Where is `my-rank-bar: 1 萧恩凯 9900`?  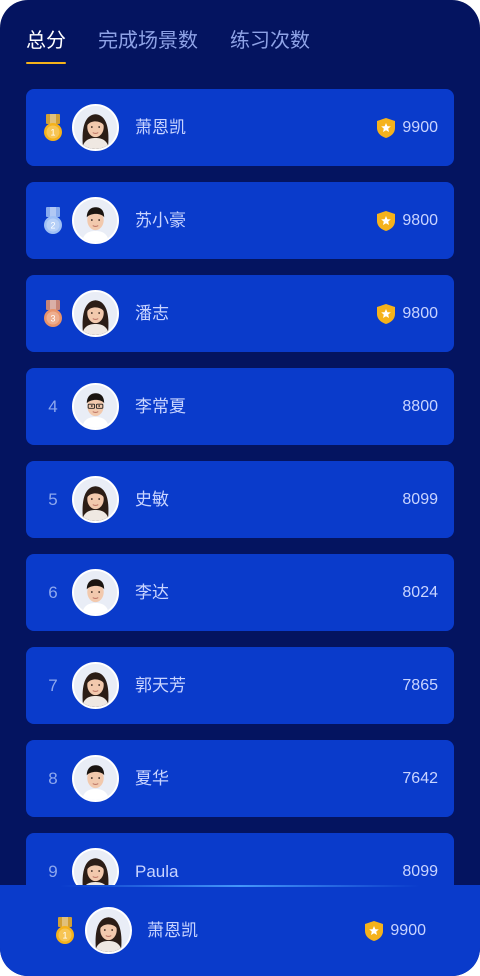 my-rank-bar: 1 萧恩凯 9900 is located at coordinates (240, 930).